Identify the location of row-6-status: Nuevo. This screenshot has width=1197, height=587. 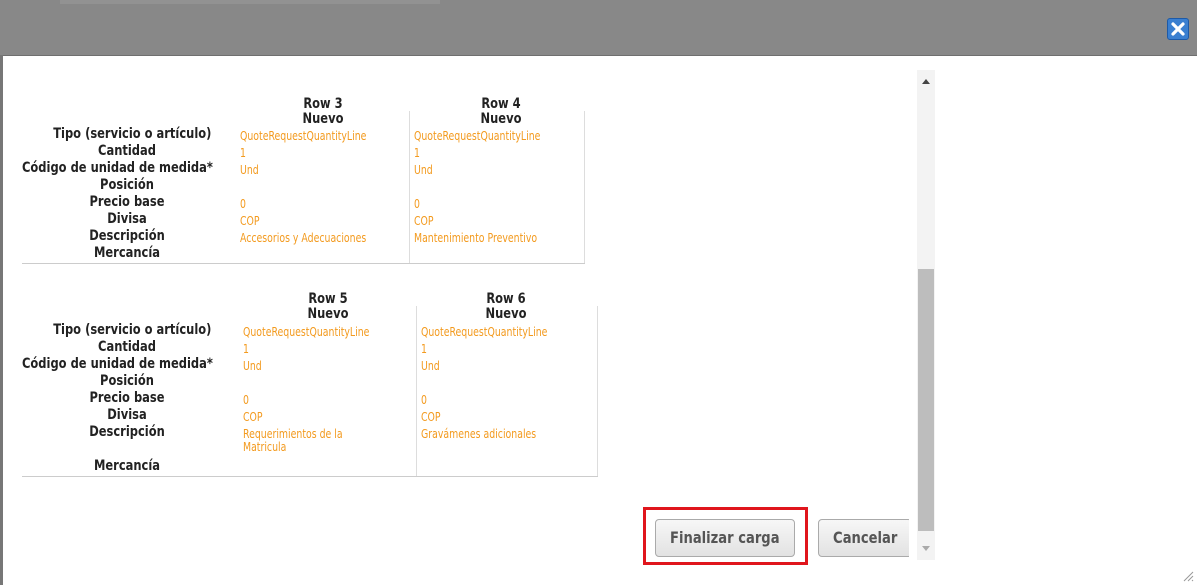
(506, 314).